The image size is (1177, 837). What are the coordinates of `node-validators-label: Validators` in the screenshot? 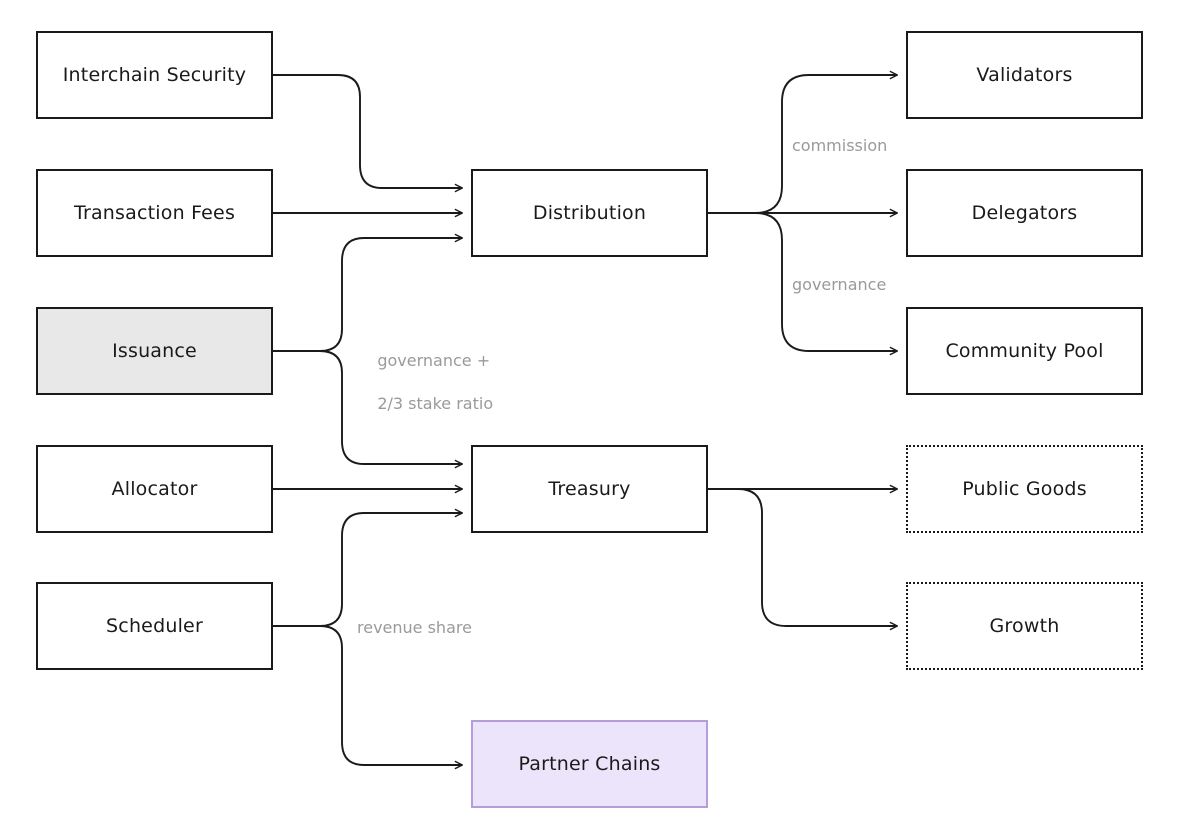 It's located at (1024, 74).